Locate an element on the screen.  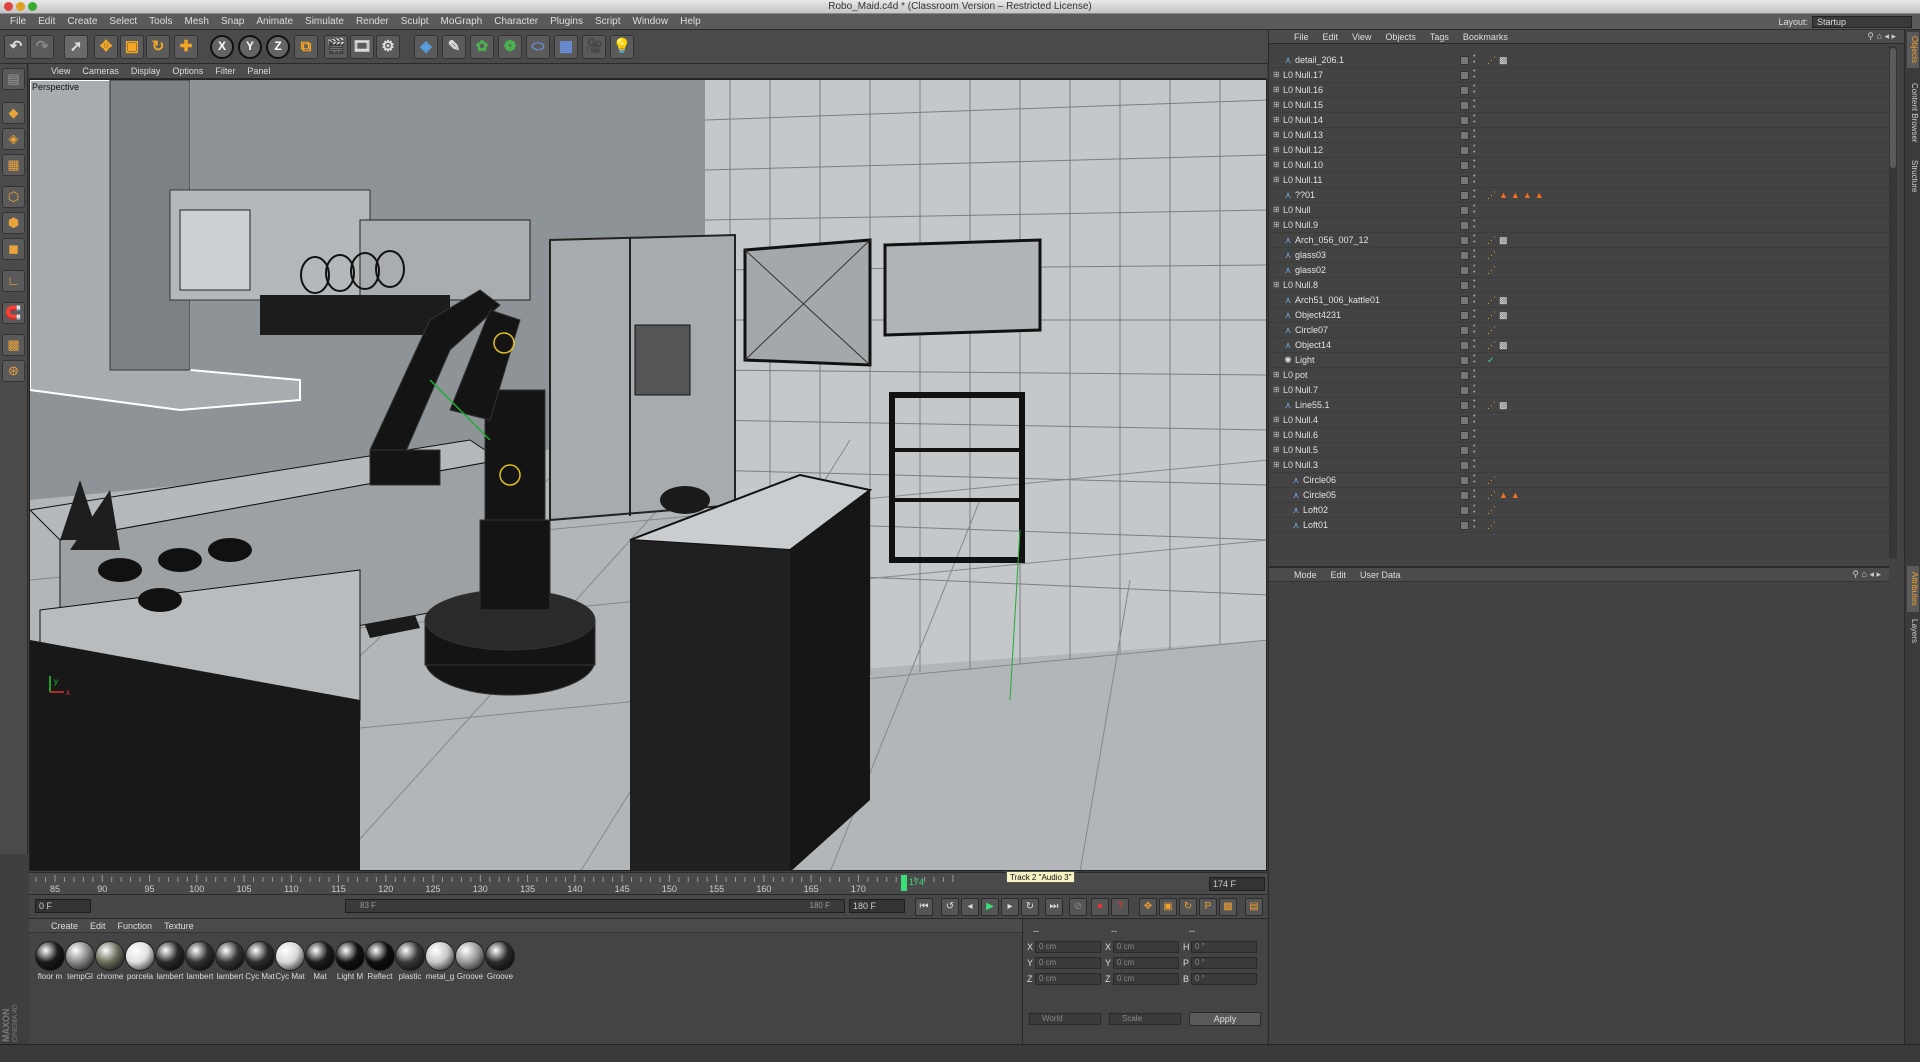
current-frame-field: 174 F is located at coordinates (1237, 884).